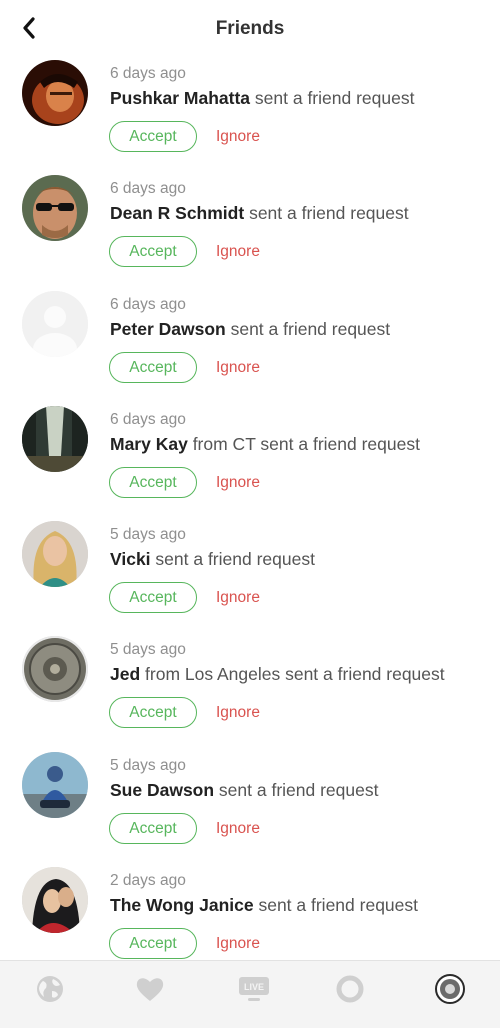 Image resolution: width=500 pixels, height=1028 pixels. What do you see at coordinates (50, 989) in the screenshot?
I see `globe-icon` at bounding box center [50, 989].